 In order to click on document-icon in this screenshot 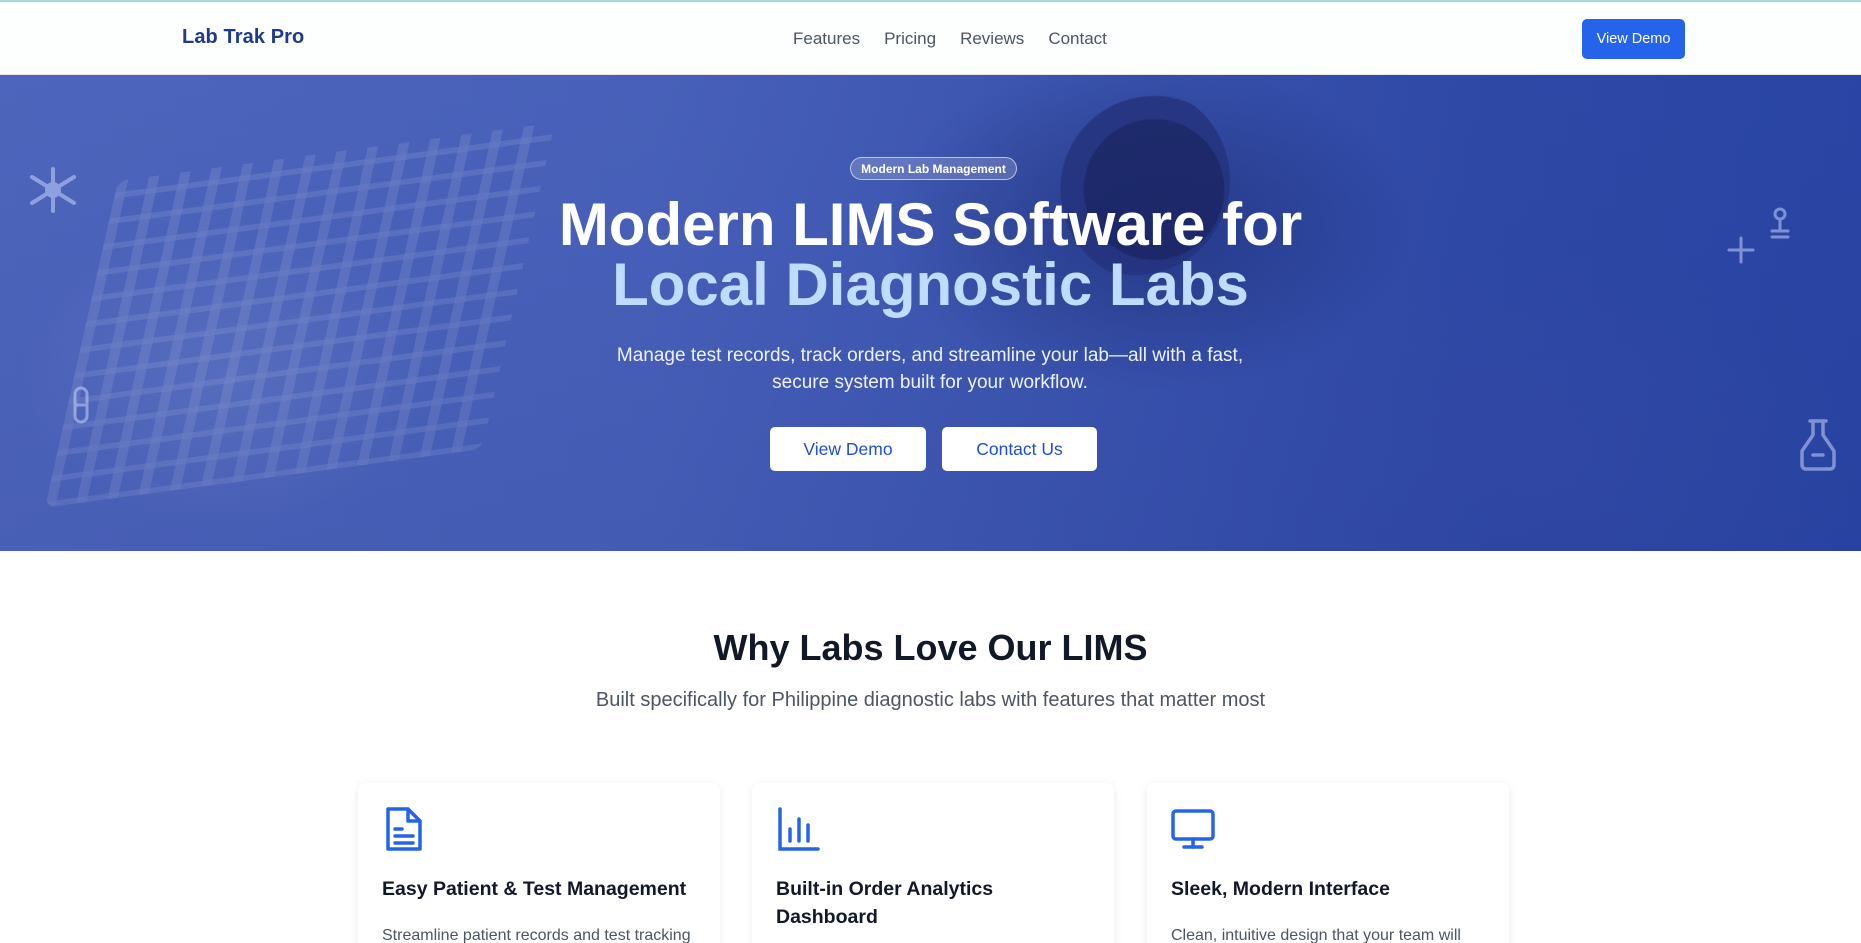, I will do `click(404, 829)`.